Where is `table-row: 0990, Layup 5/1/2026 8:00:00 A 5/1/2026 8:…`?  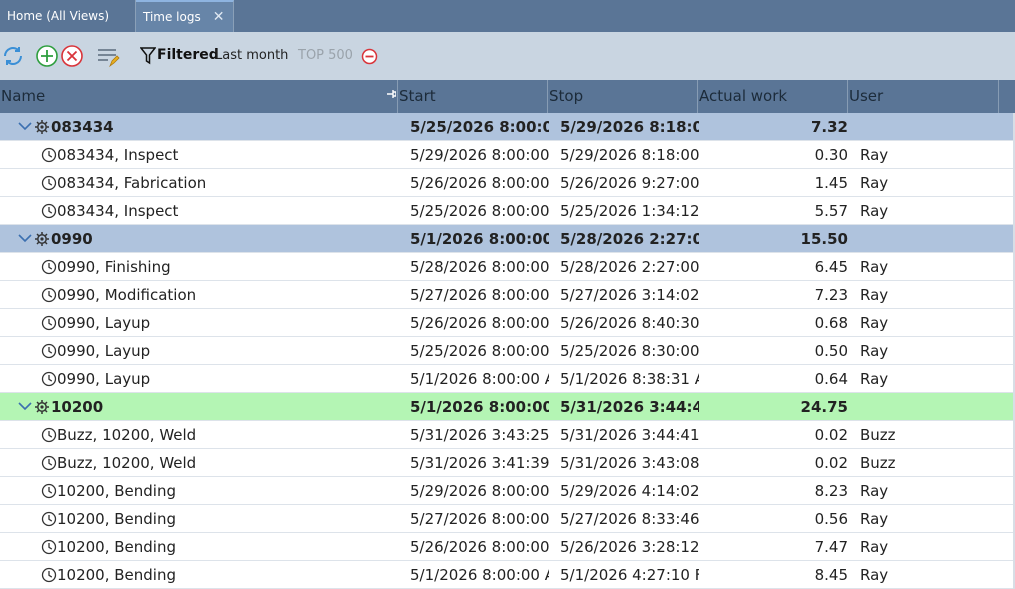 table-row: 0990, Layup 5/1/2026 8:00:00 A 5/1/2026 8:… is located at coordinates (507, 379).